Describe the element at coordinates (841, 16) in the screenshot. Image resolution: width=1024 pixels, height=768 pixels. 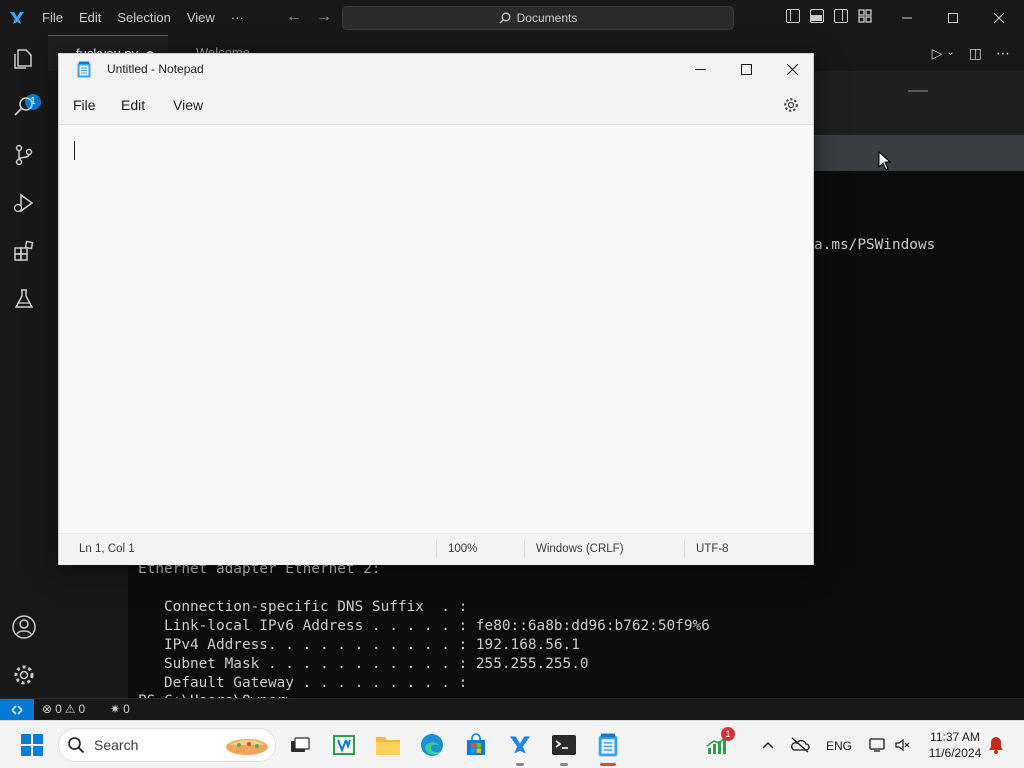
I see `toggle-secondary-sidebar-icon` at that location.